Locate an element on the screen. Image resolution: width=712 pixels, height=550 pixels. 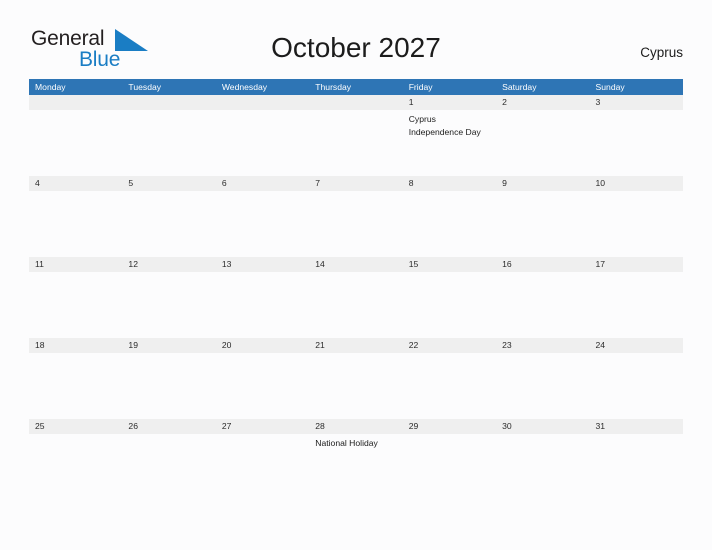
day-cell-14: 14 is located at coordinates (356, 297).